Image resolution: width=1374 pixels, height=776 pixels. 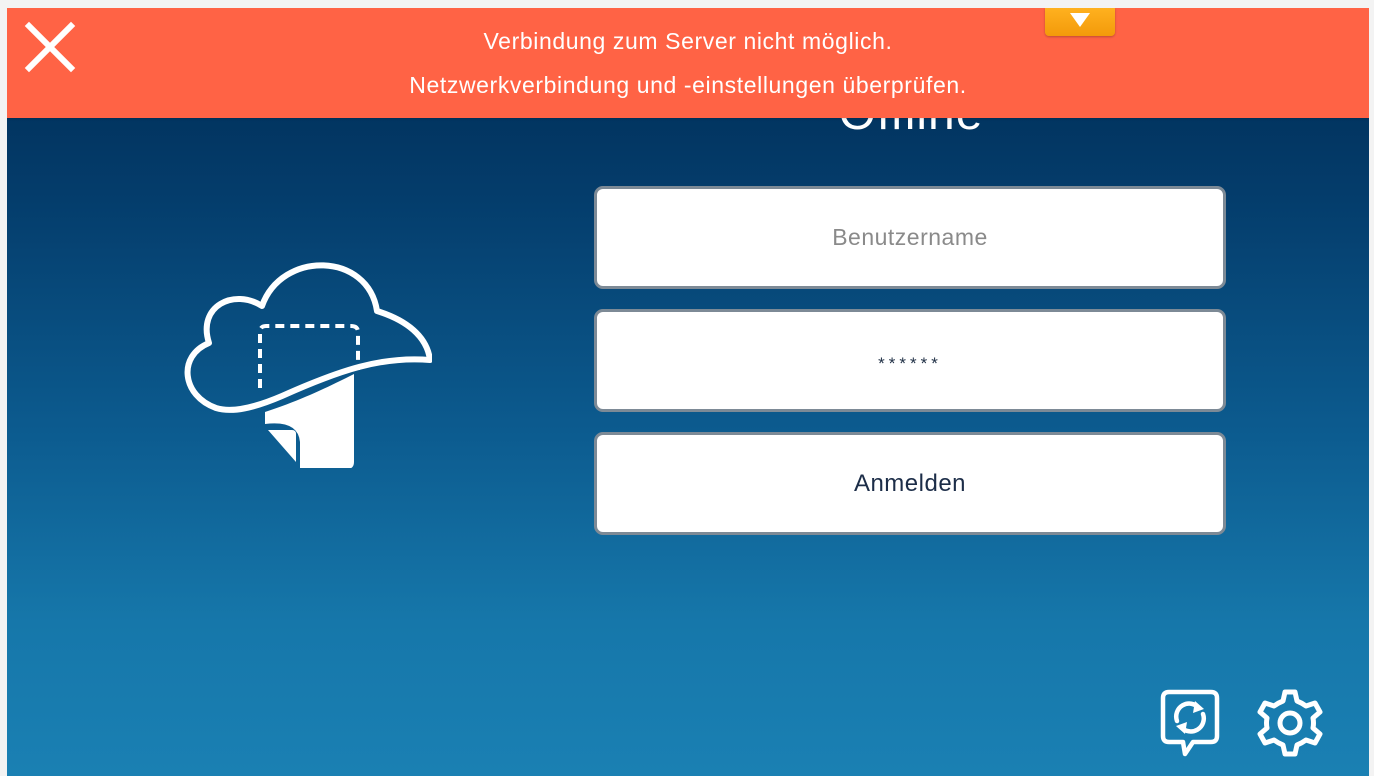 I want to click on login-button-label: Anmelden, so click(x=910, y=483).